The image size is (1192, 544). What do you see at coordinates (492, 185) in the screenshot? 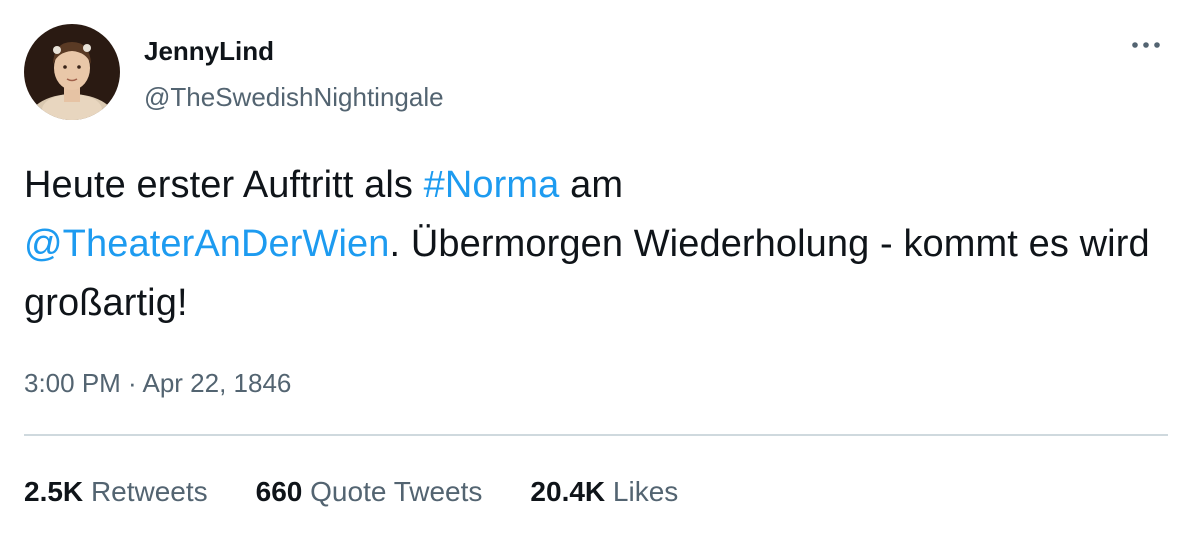
I see `hashtag-link: #Norma` at bounding box center [492, 185].